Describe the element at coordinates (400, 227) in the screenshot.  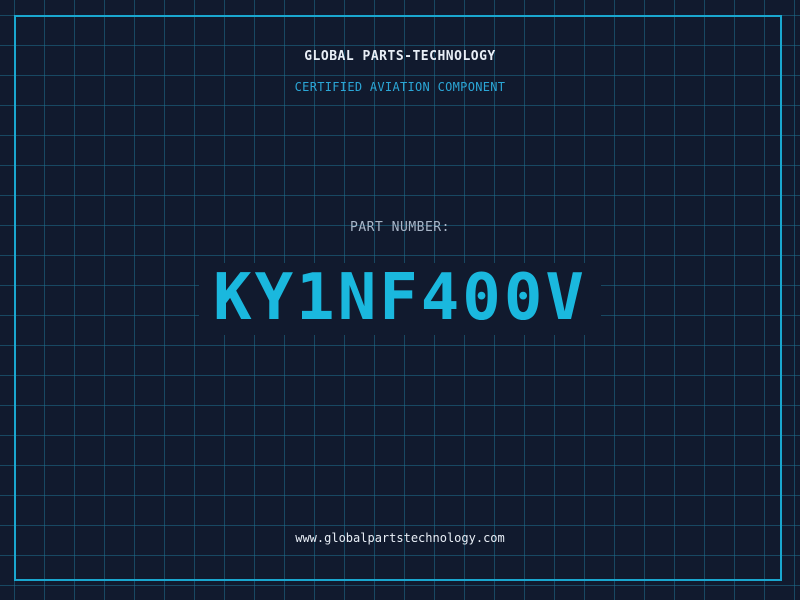
I see `part-number-label: PART NUMBER:` at that location.